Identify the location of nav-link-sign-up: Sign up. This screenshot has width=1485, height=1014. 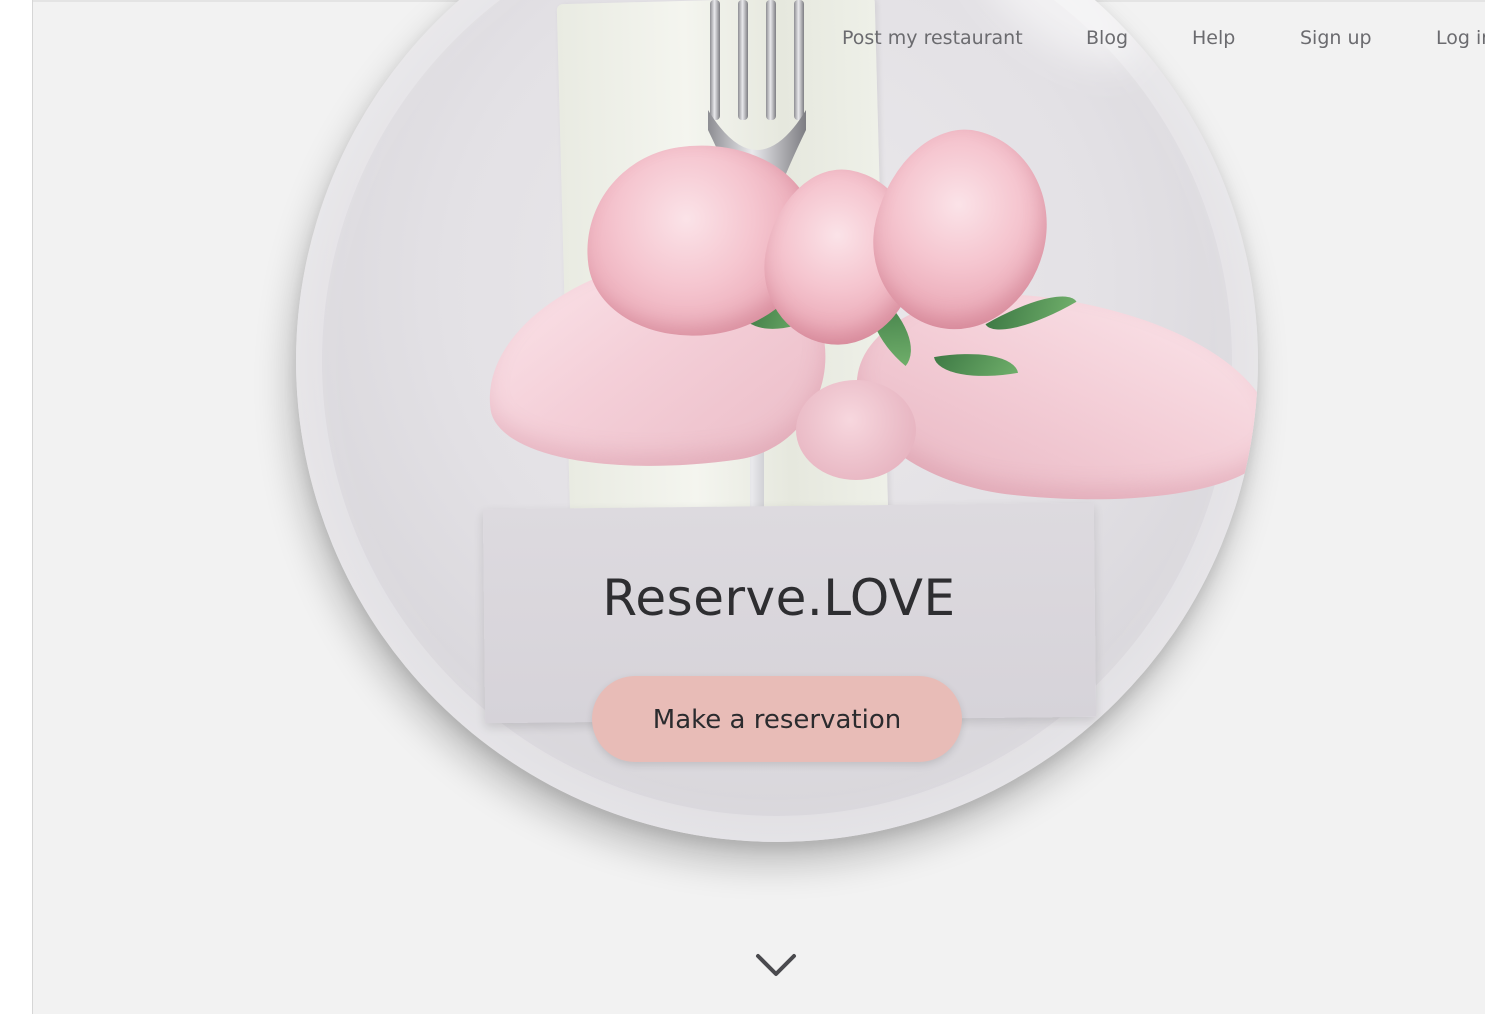
(1336, 38).